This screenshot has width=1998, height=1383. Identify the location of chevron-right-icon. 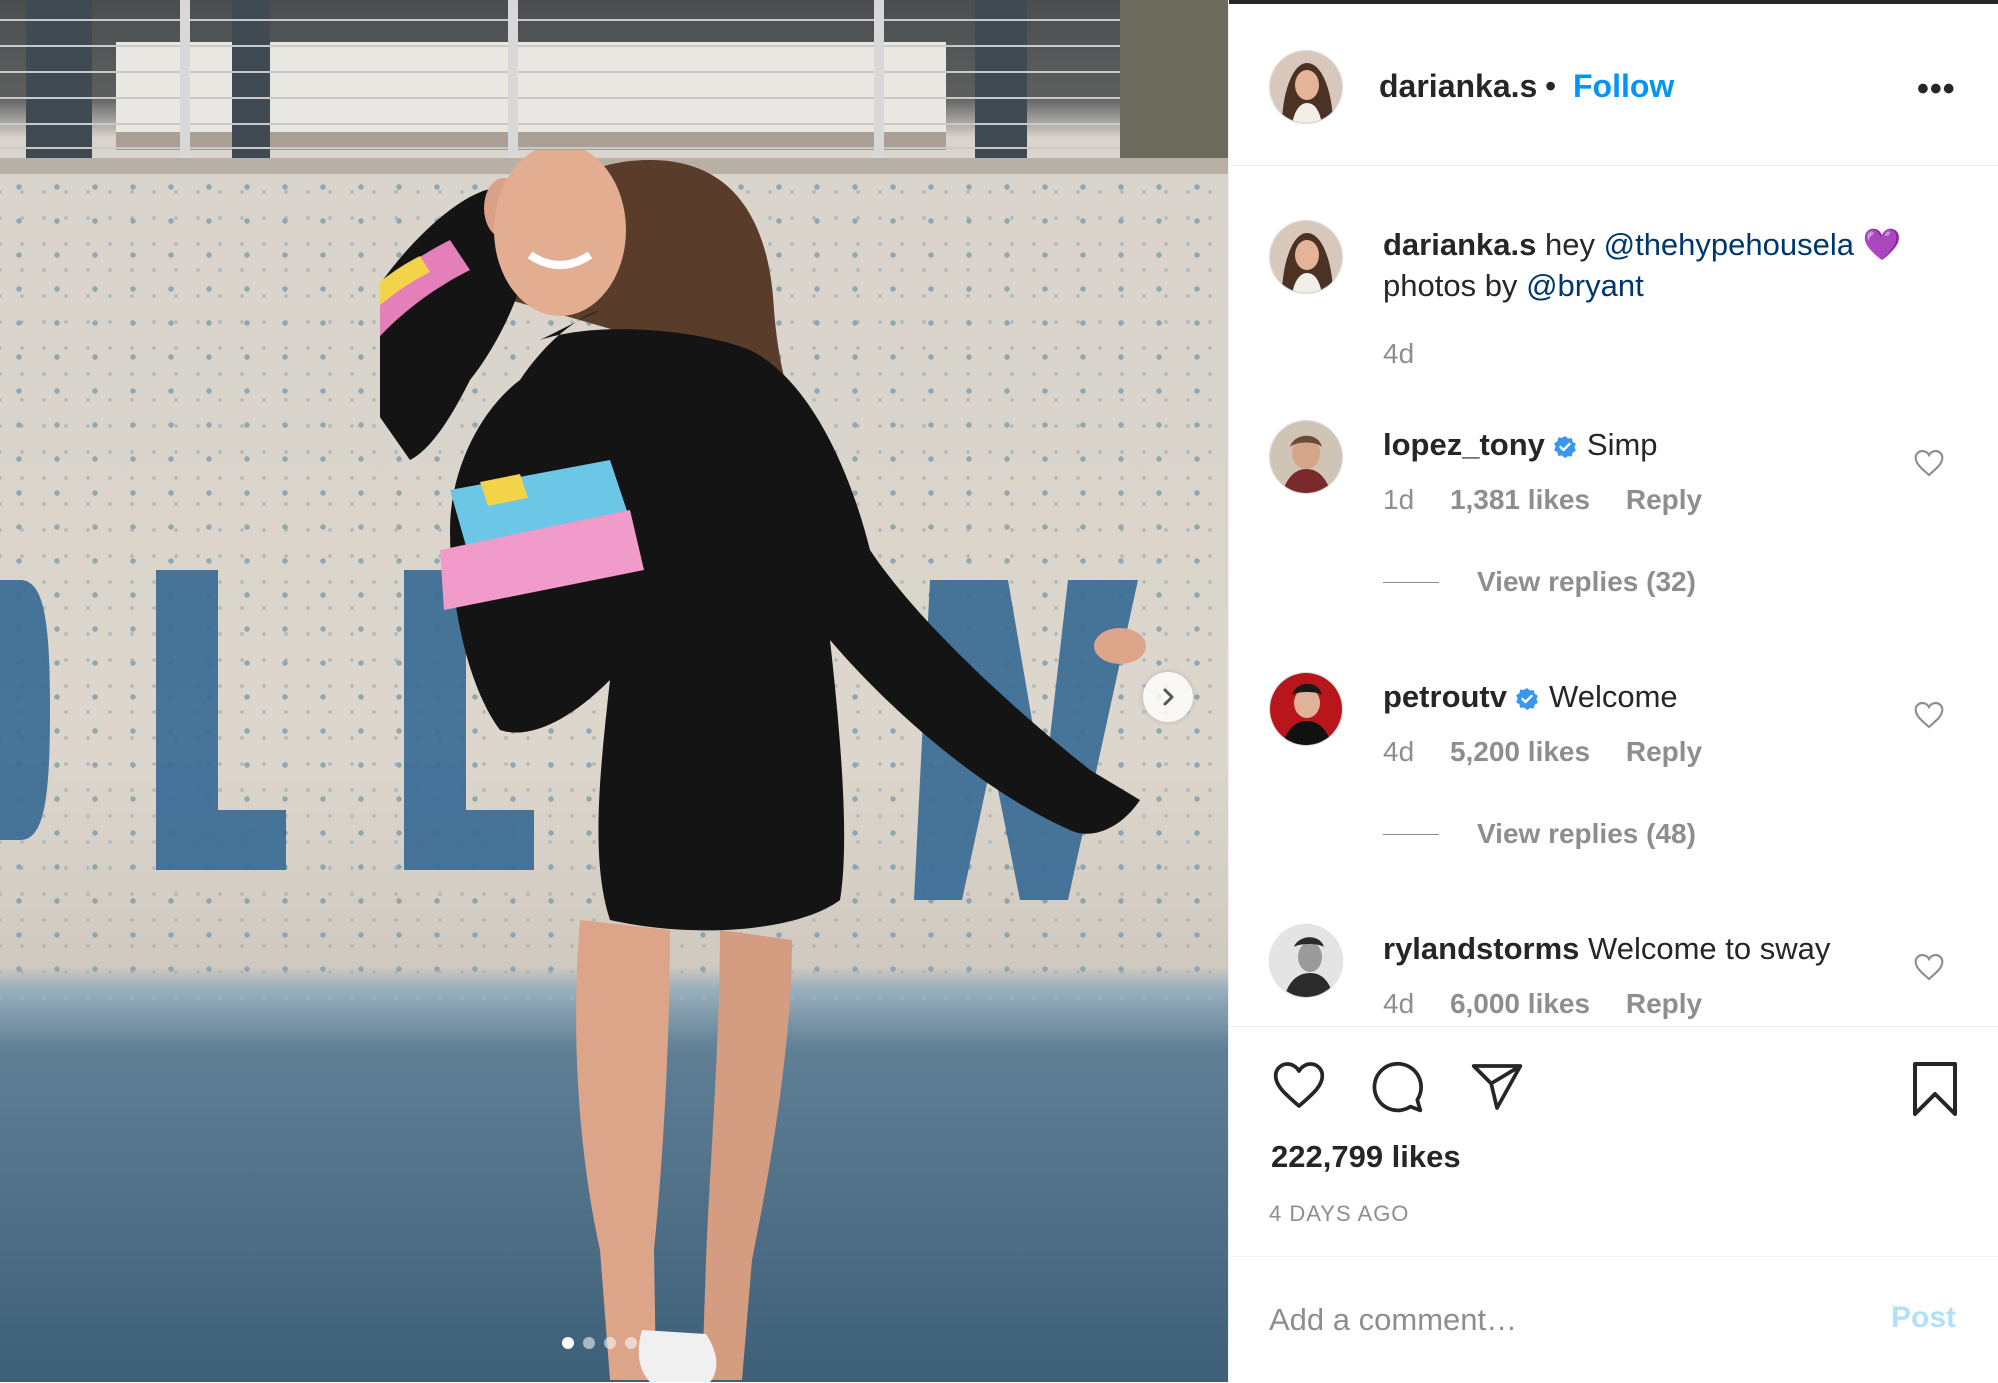
(1168, 697).